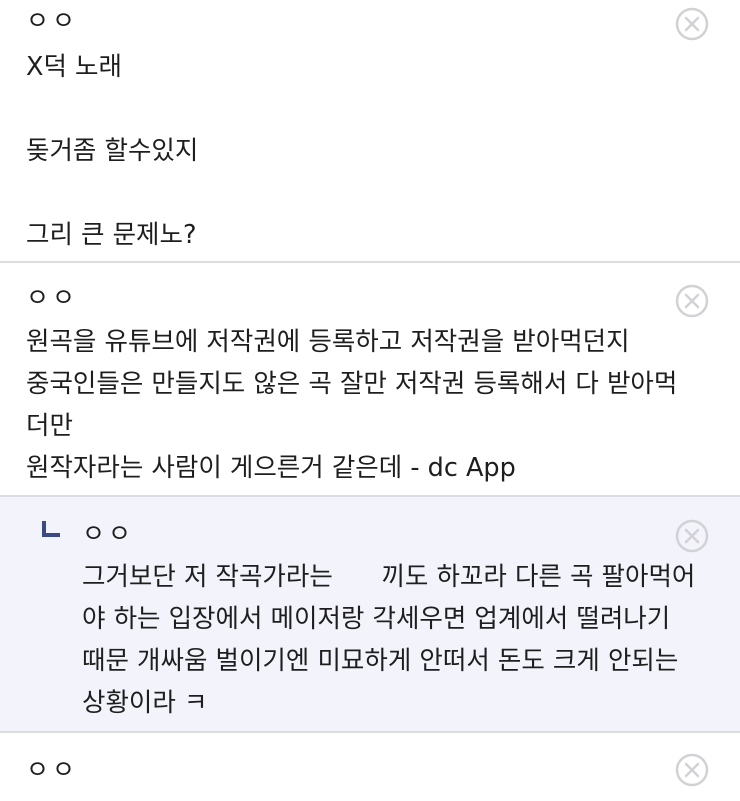  I want to click on comment-item: ㅇㅇ, so click(370, 767).